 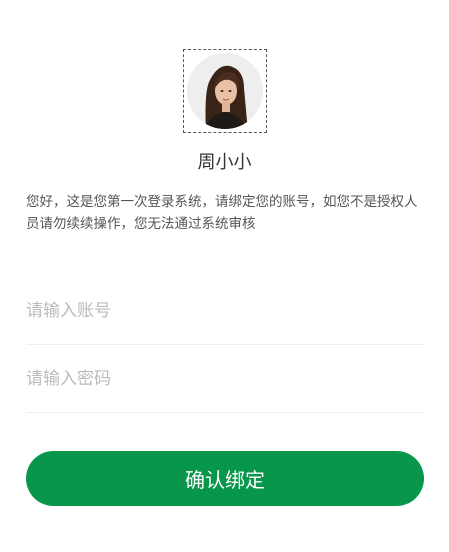 I want to click on confirm-bind-button: 确认绑定, so click(x=225, y=478).